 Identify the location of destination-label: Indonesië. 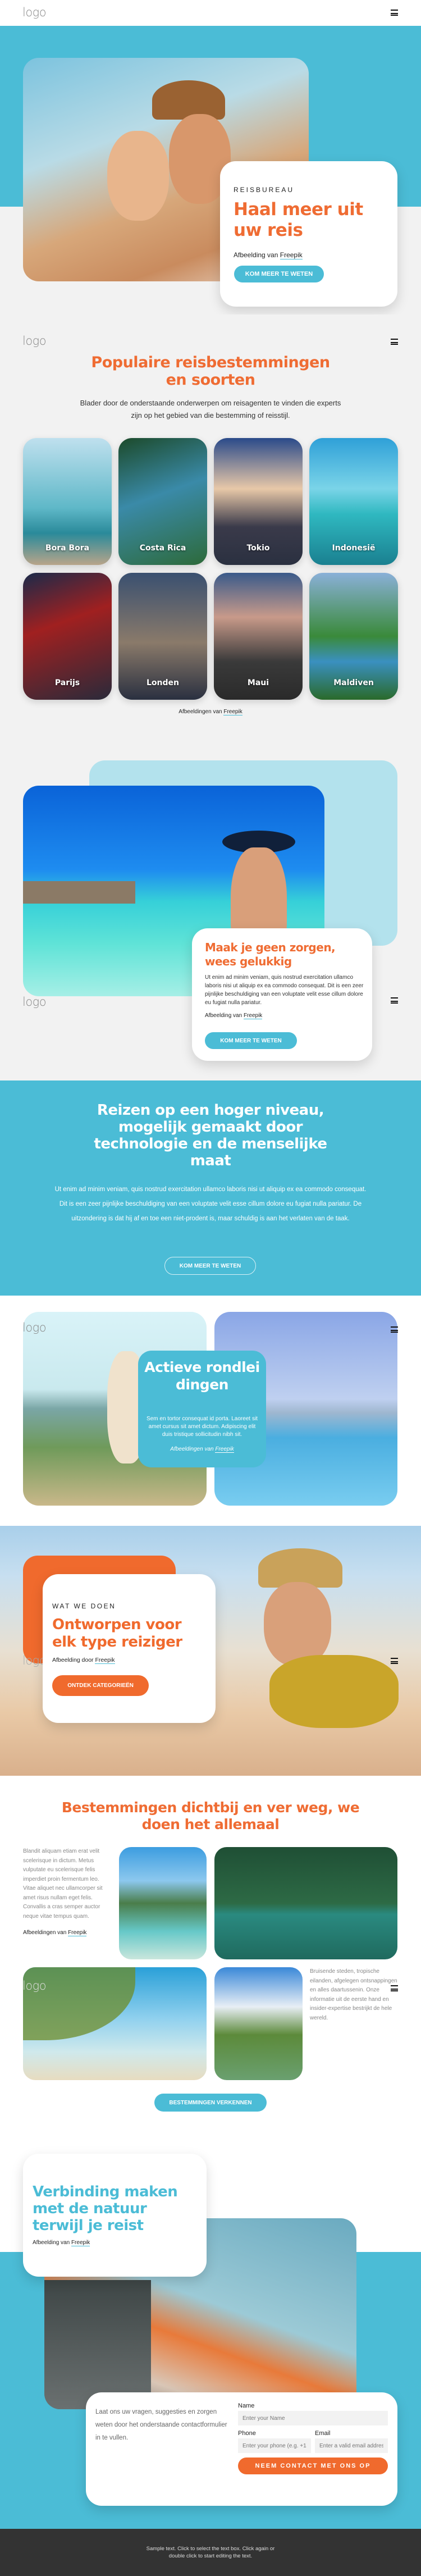
(354, 548).